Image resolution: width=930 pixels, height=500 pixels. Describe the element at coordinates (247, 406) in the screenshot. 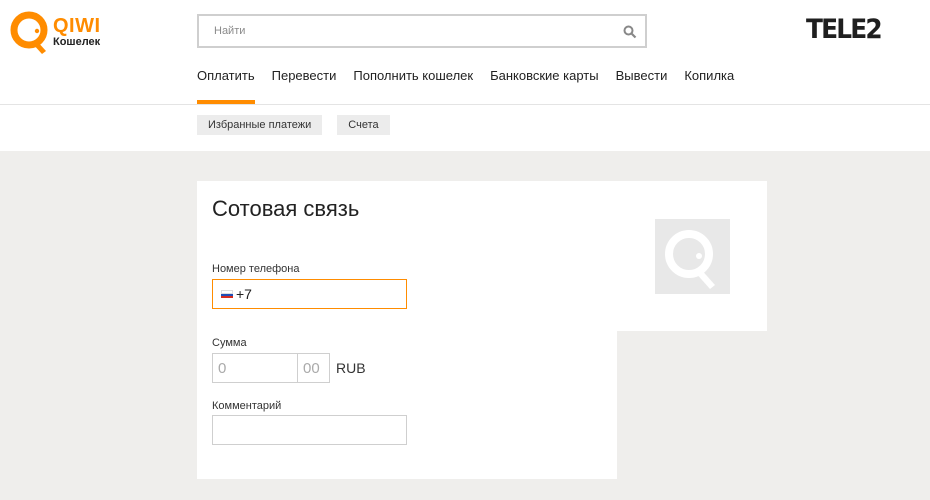

I see `comment-label: Комментарий` at that location.